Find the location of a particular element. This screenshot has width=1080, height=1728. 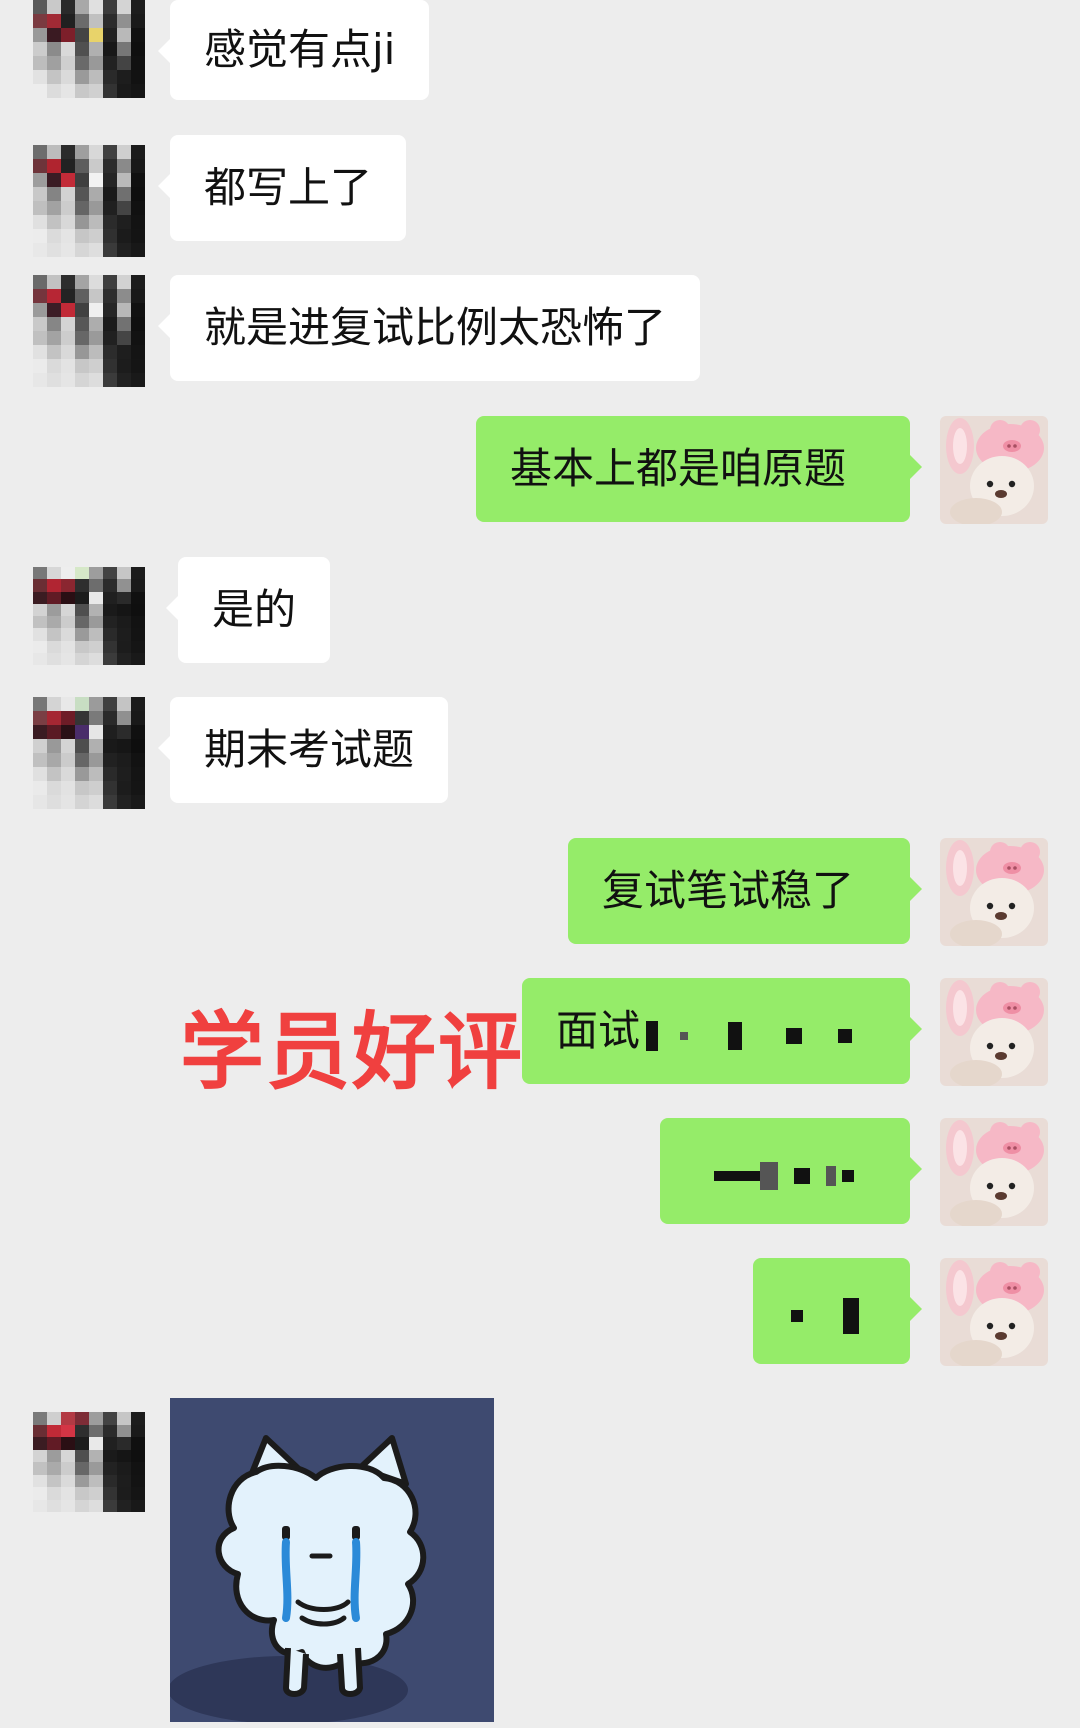

crying-cat-icon is located at coordinates (298, 1578).